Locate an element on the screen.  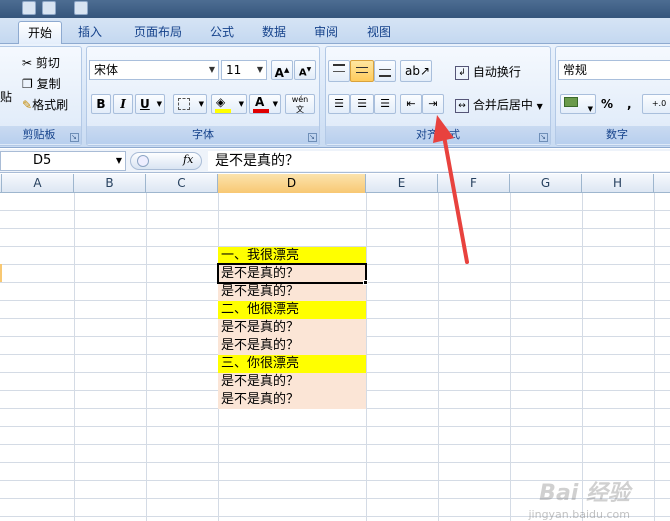
wrap-text-icon: ↲ is located at coordinates (462, 72).